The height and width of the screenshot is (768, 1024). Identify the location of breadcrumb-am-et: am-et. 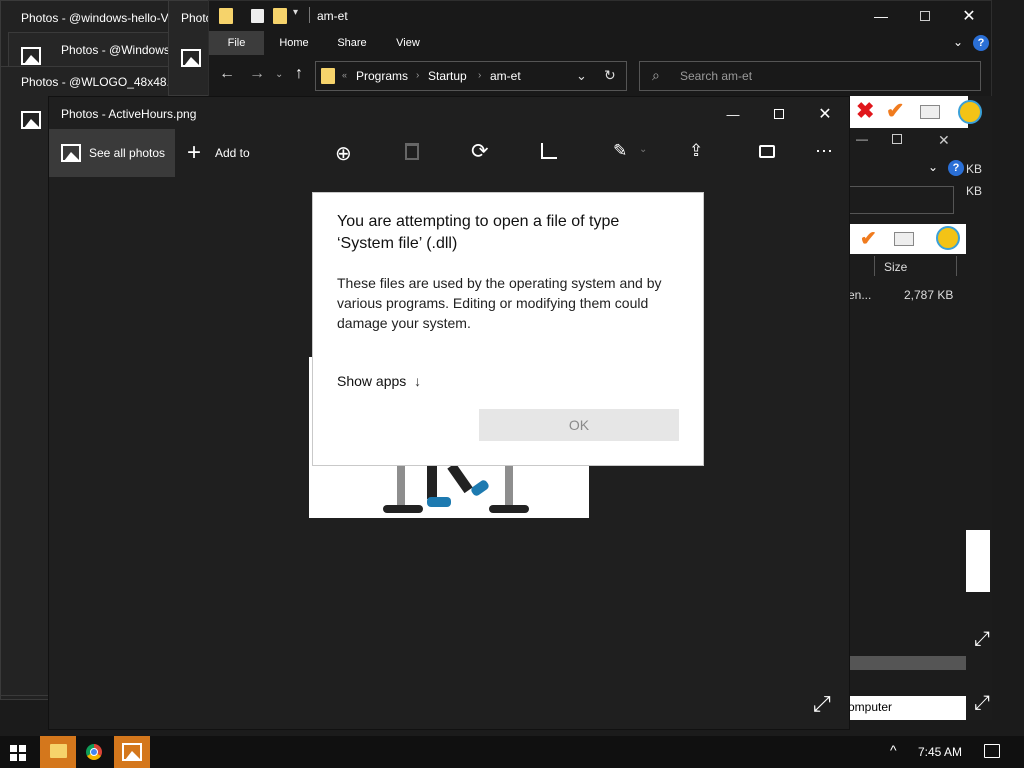
(505, 76).